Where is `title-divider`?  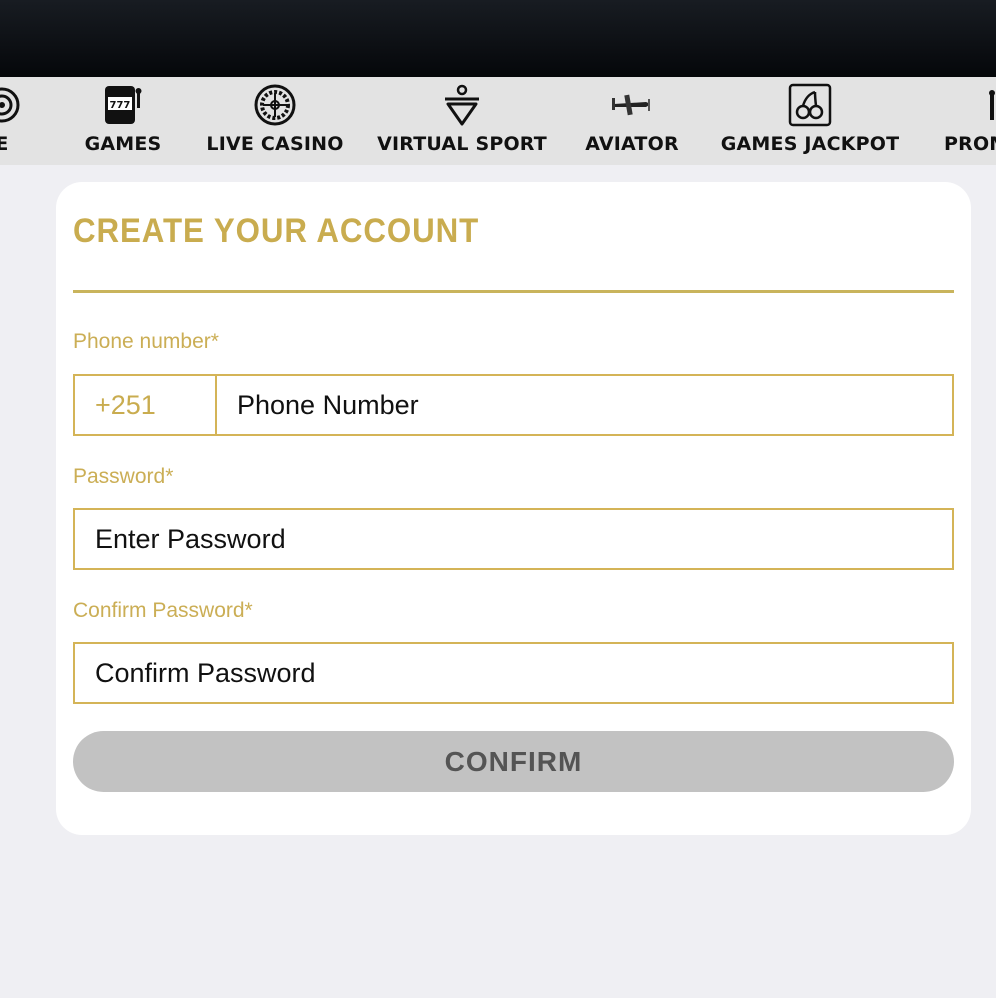
title-divider is located at coordinates (513, 291).